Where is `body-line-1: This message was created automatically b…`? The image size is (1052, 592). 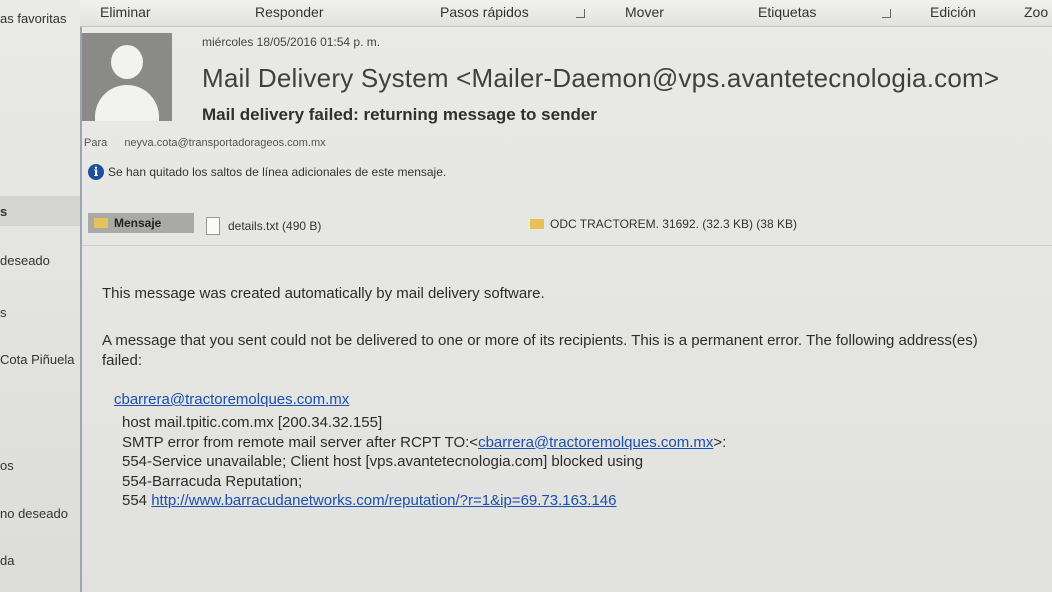 body-line-1: This message was created automatically b… is located at coordinates (323, 293).